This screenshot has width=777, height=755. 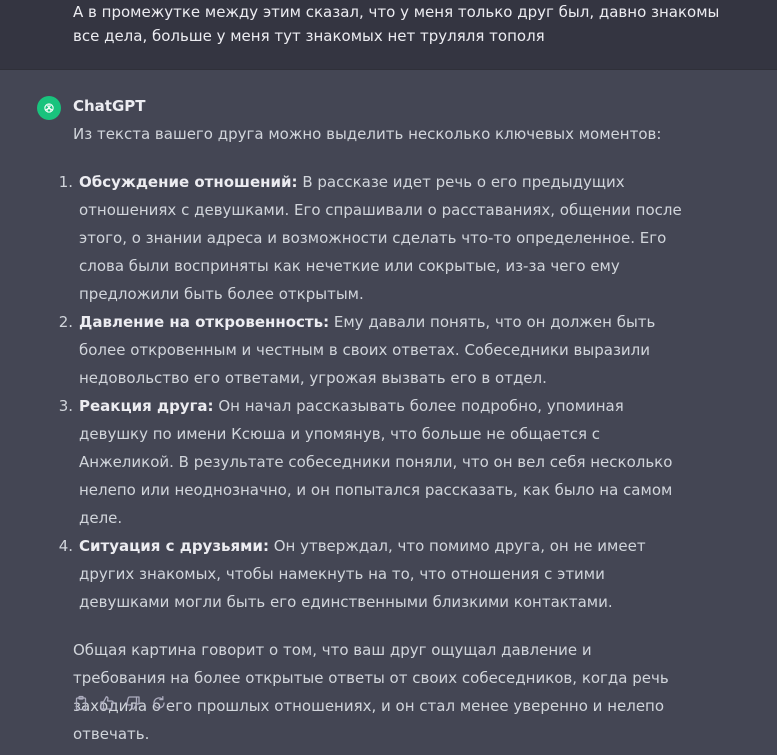 What do you see at coordinates (109, 106) in the screenshot?
I see `sender-name: ChatGPT` at bounding box center [109, 106].